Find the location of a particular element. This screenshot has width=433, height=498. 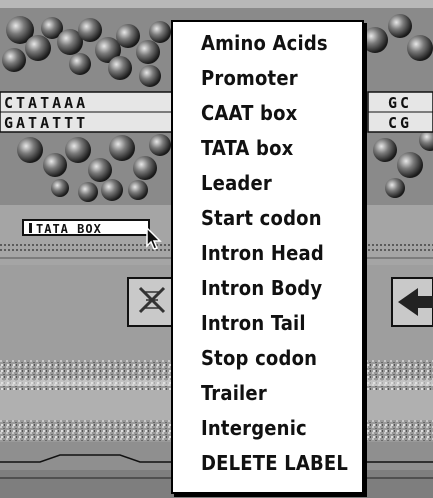

menu-item-tata-box: TATA box is located at coordinates (247, 148).